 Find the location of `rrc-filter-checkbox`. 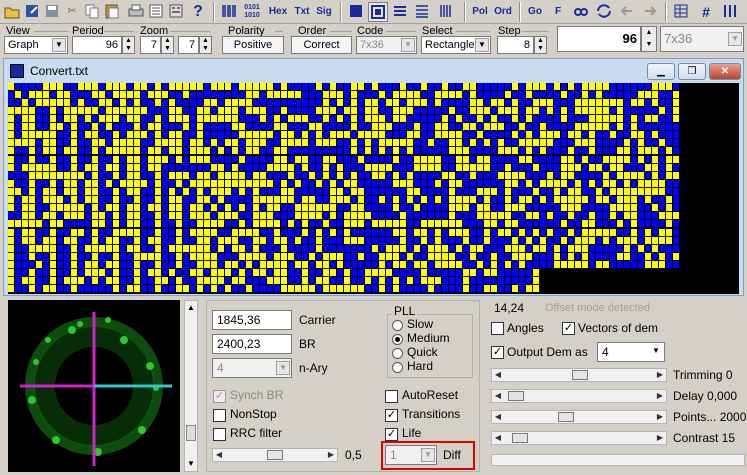

rrc-filter-checkbox is located at coordinates (219, 434).